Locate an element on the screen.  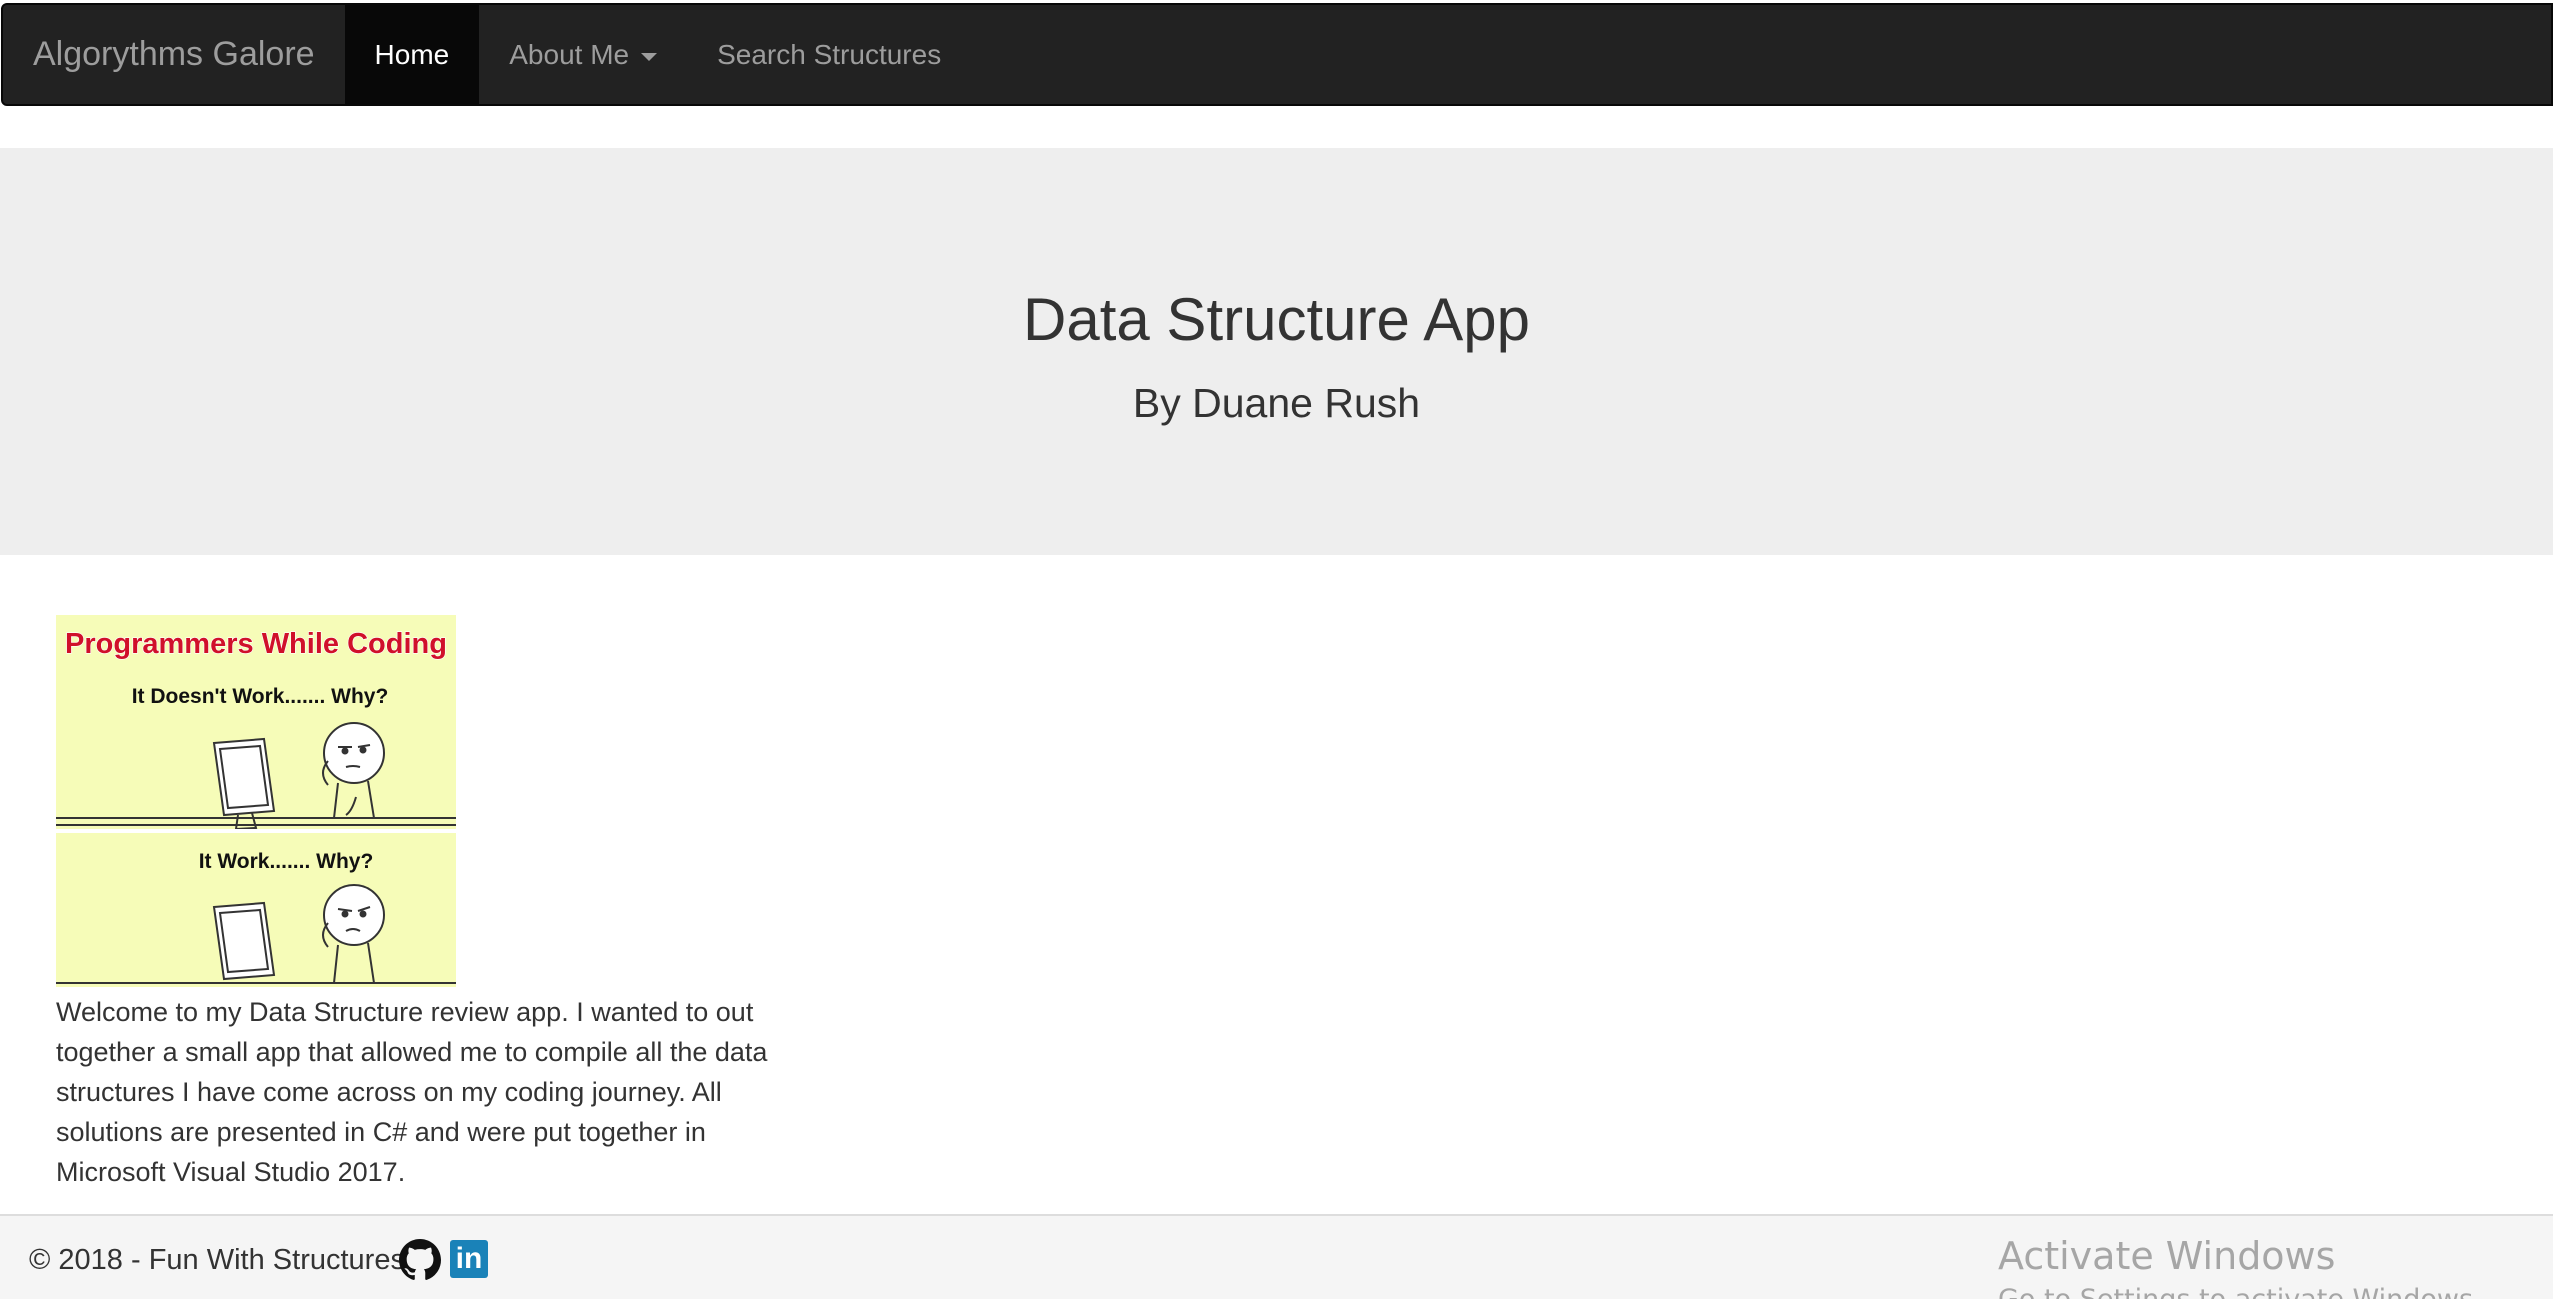
nav-item-home: Home is located at coordinates (412, 54).